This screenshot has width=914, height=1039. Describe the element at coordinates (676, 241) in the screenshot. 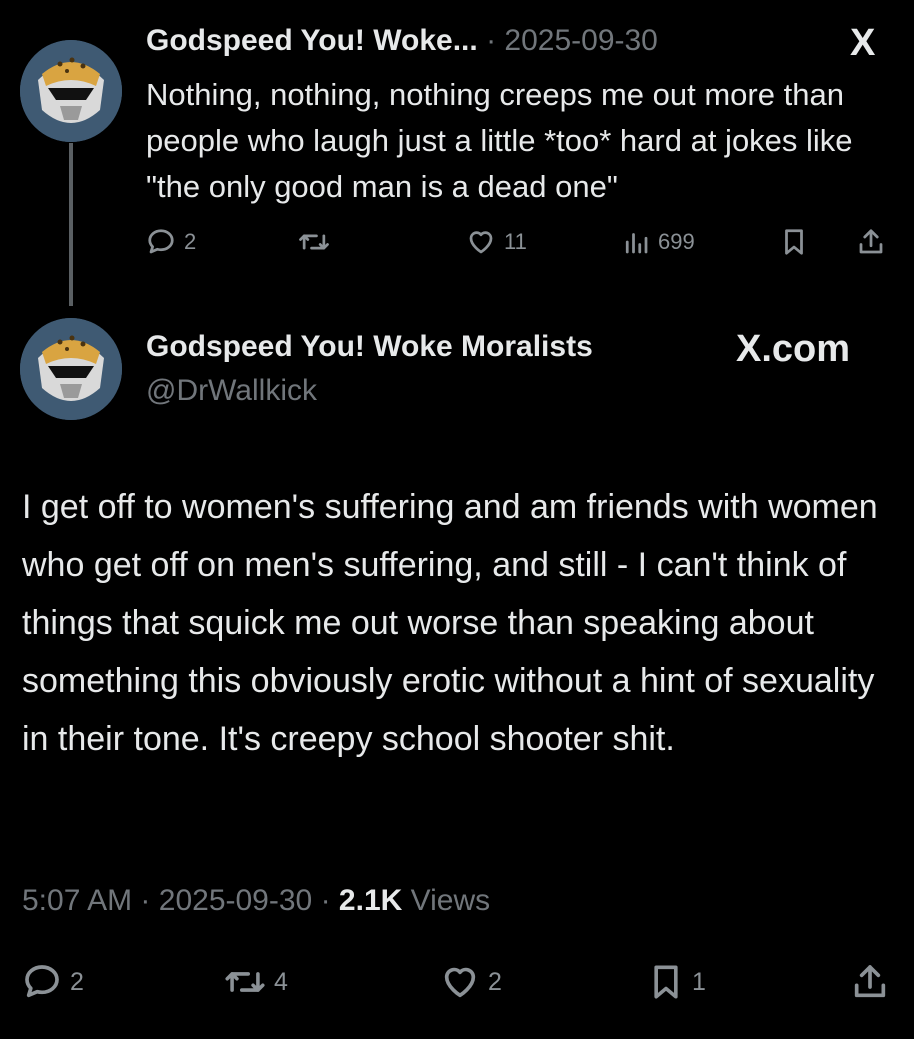

I see `views-count: 699` at that location.